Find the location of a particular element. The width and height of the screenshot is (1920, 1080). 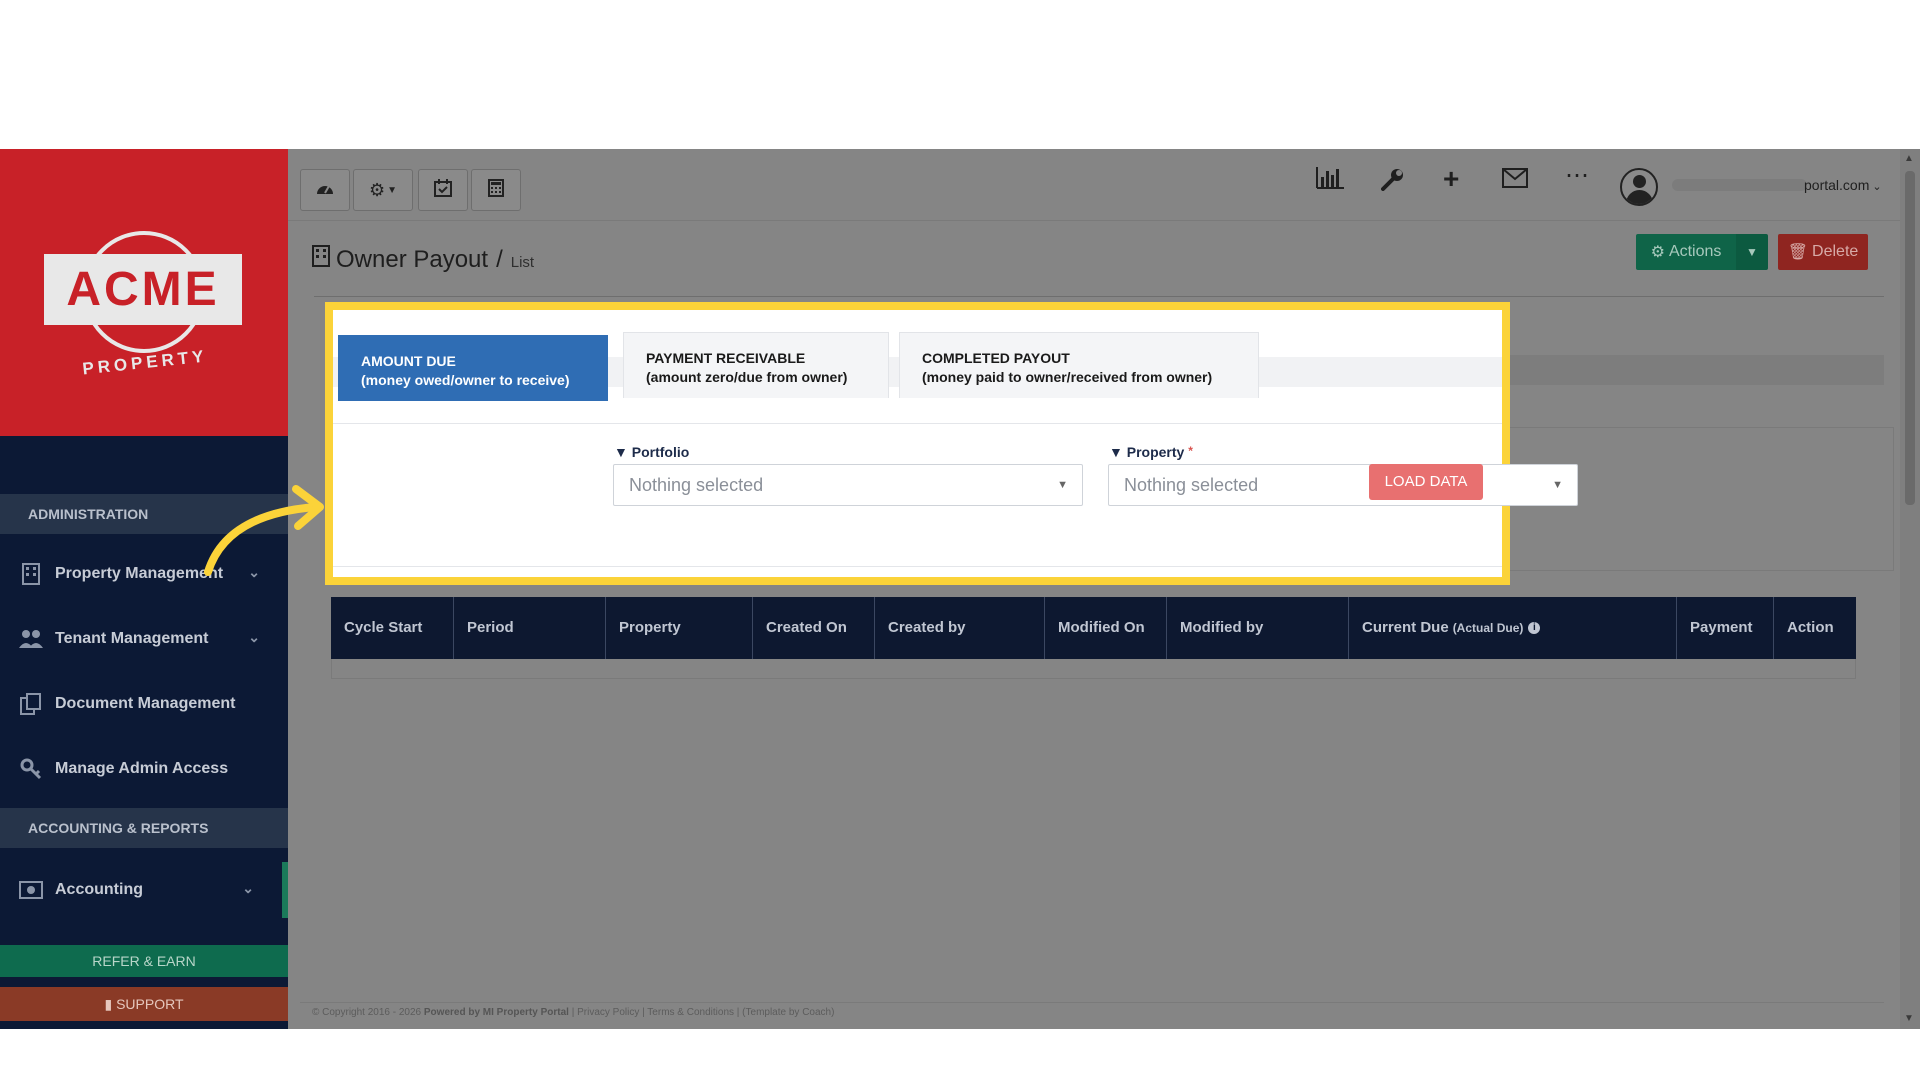

mail-icon is located at coordinates (1515, 181).